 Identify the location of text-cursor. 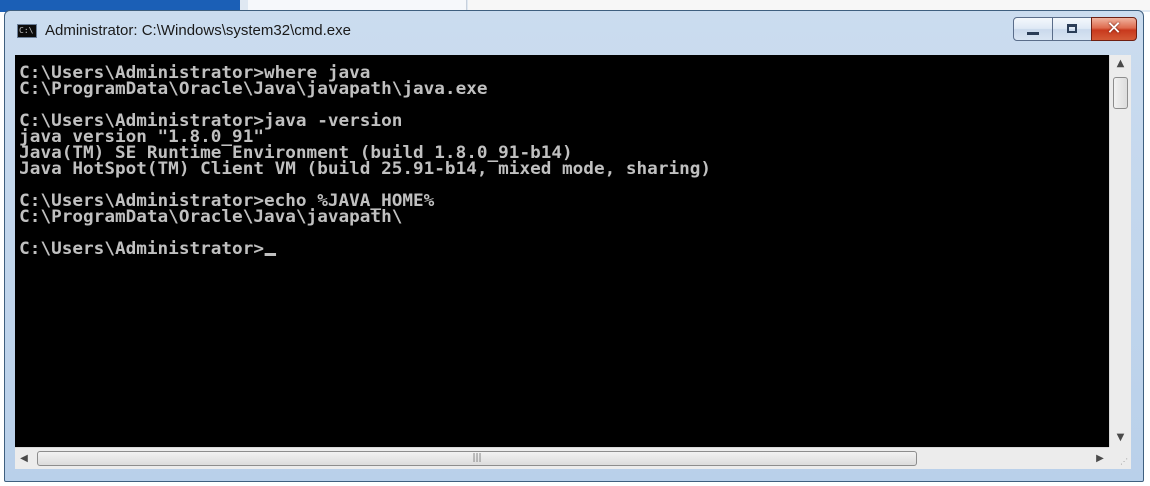
(271, 254).